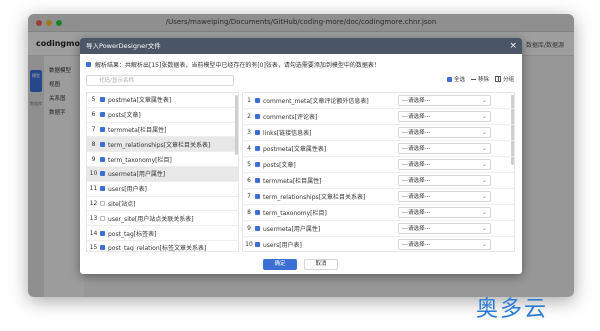 Image resolution: width=600 pixels, height=331 pixels. I want to click on mapping-row: 1 comment_meta[文章评论额外信息表] ---请选择--- ⌄, so click(378, 101).